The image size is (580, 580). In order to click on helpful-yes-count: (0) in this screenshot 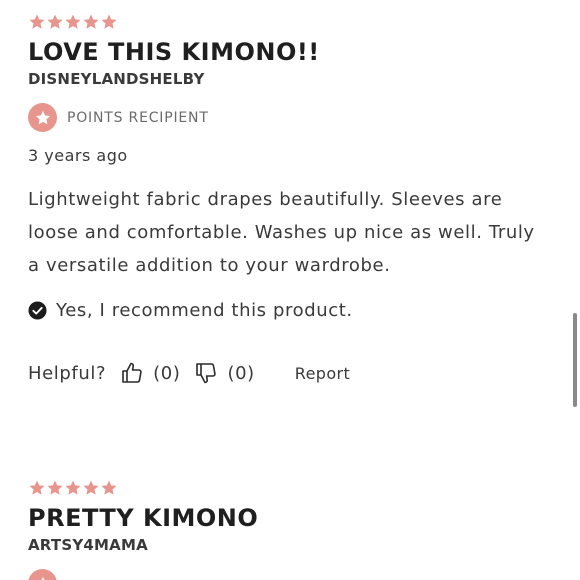, I will do `click(167, 373)`.